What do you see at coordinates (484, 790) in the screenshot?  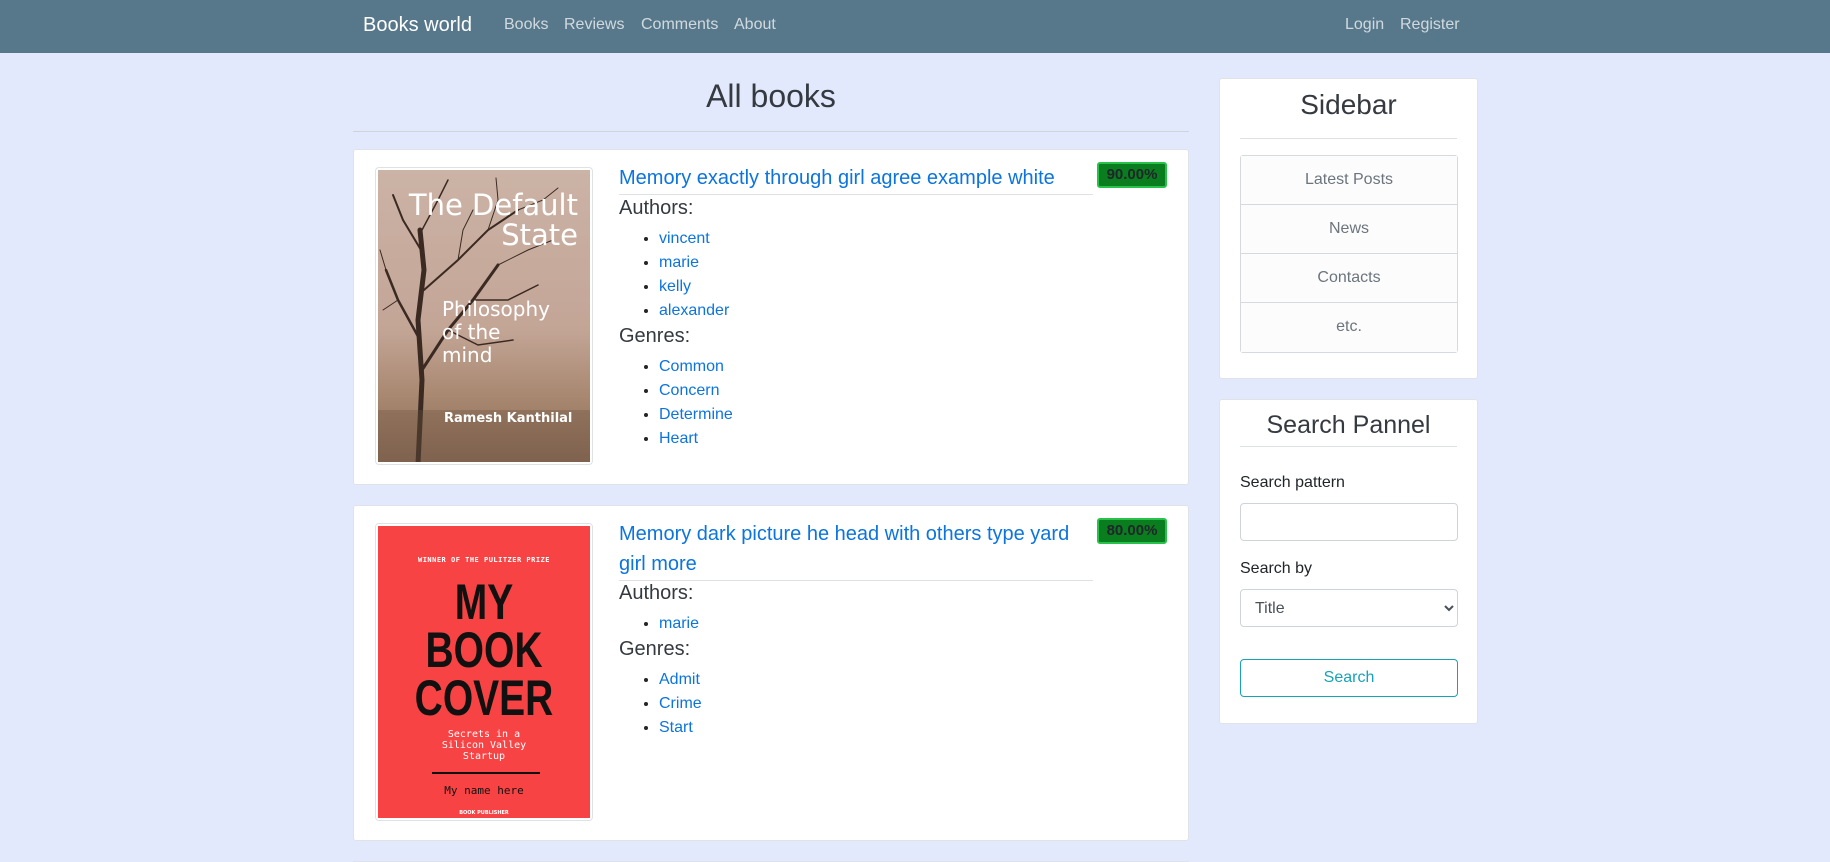 I see `cover-author: My name here` at bounding box center [484, 790].